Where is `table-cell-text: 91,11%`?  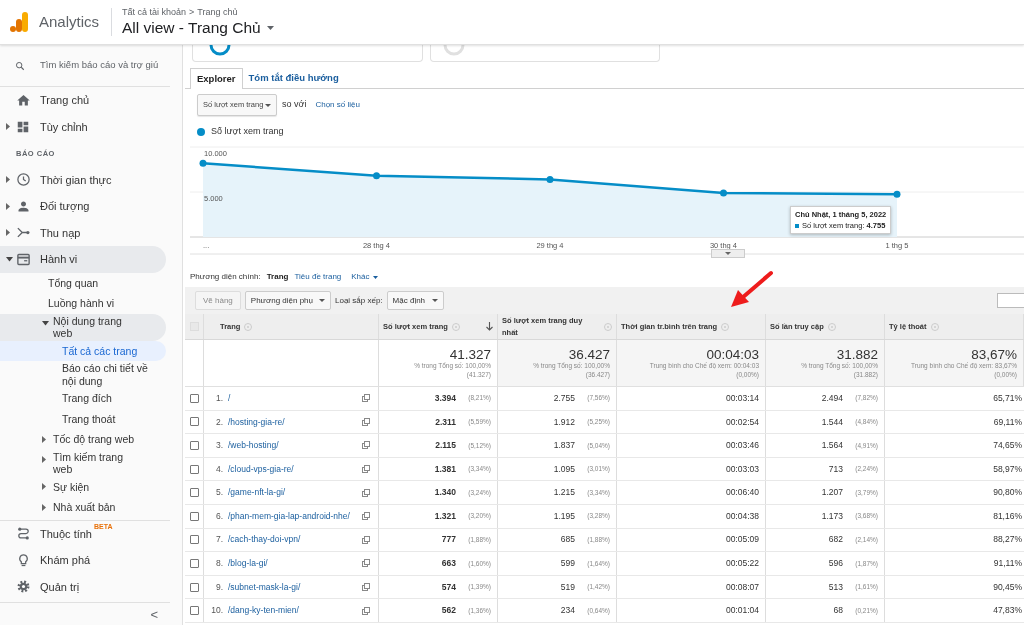
table-cell-text: 91,11% is located at coordinates (1007, 564).